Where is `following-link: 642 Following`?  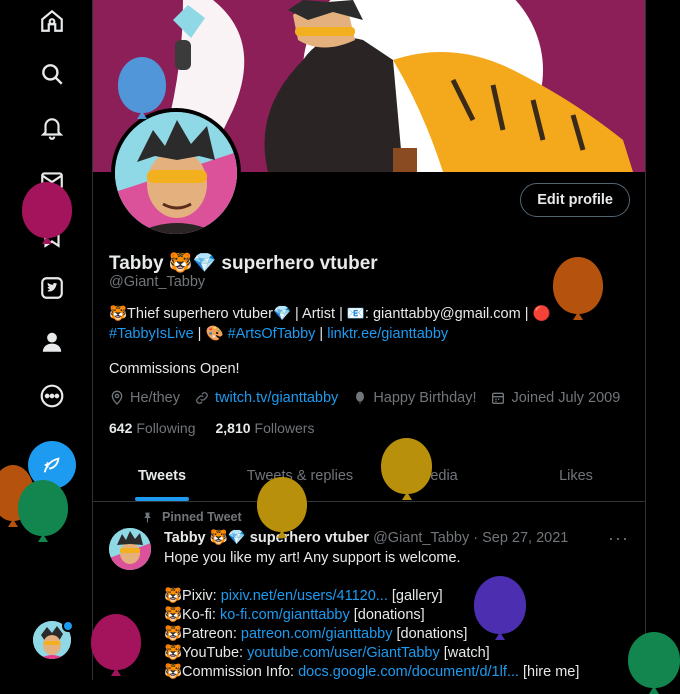
following-link: 642 Following is located at coordinates (152, 428).